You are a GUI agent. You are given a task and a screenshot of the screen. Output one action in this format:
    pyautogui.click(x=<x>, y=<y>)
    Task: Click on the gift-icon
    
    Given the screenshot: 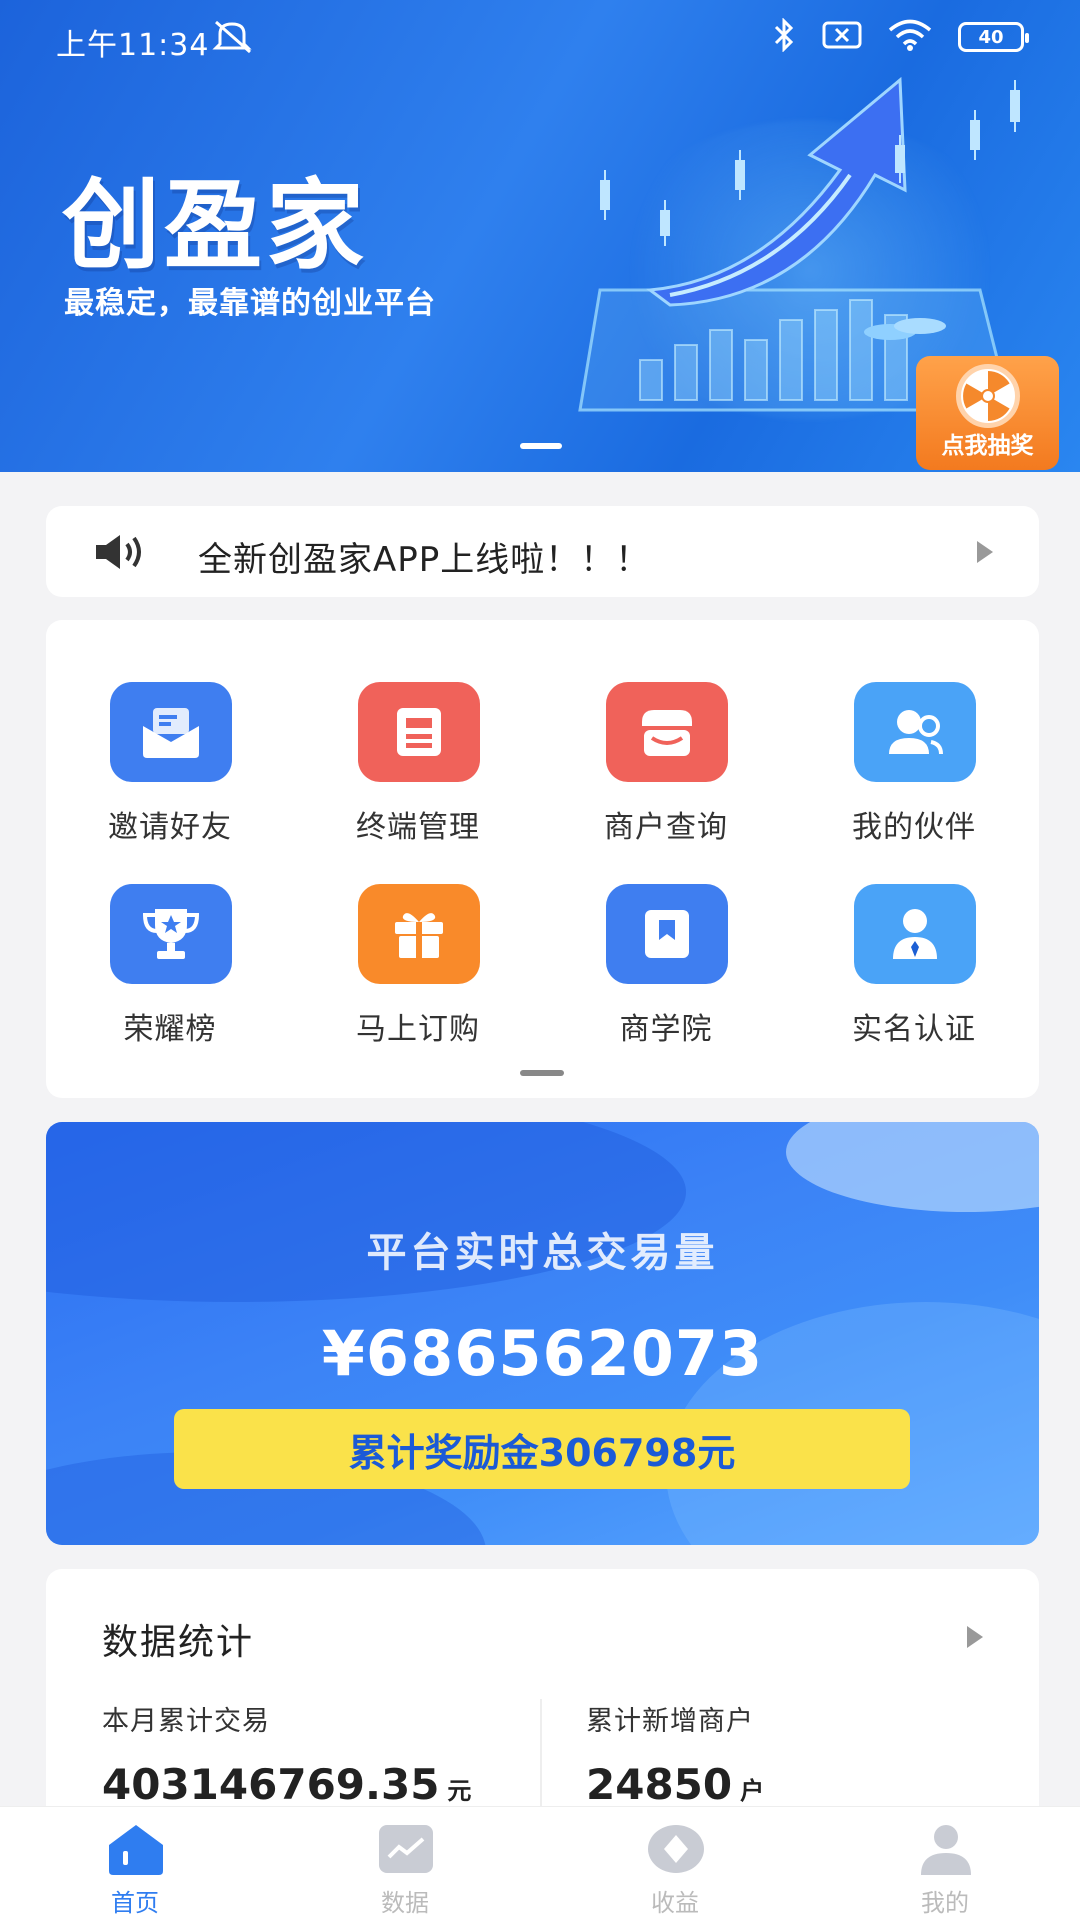 What is the action you would take?
    pyautogui.click(x=419, y=934)
    